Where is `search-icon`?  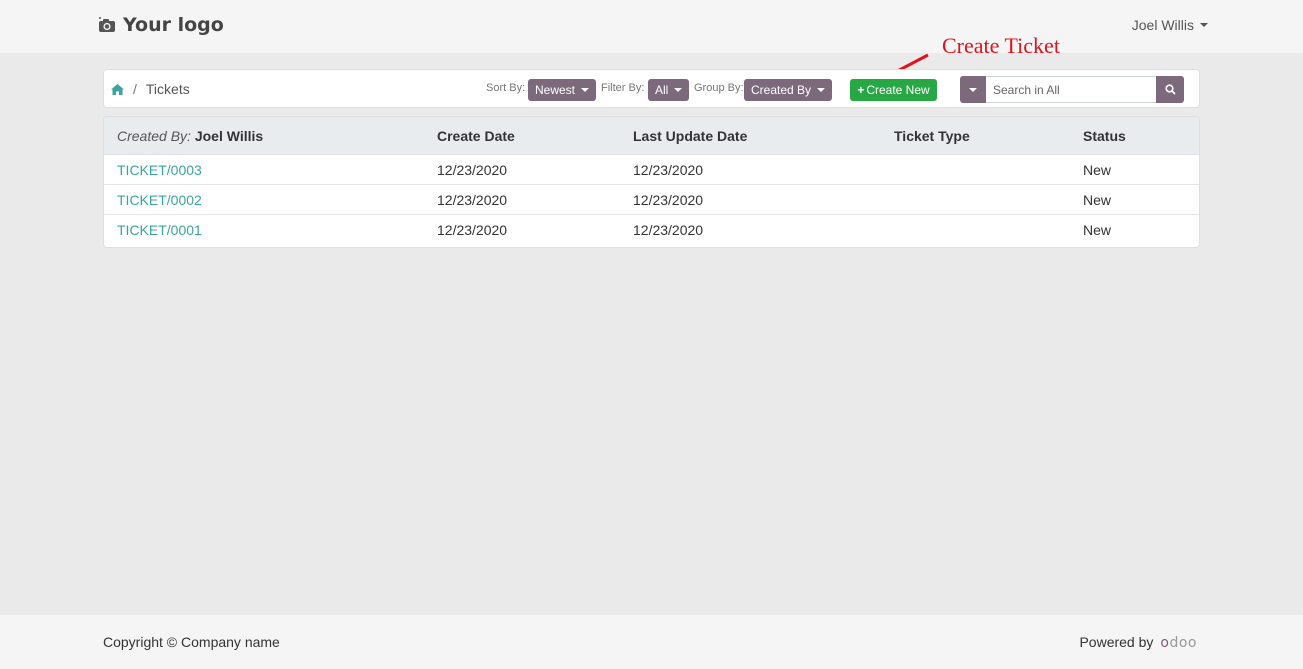 search-icon is located at coordinates (1170, 89).